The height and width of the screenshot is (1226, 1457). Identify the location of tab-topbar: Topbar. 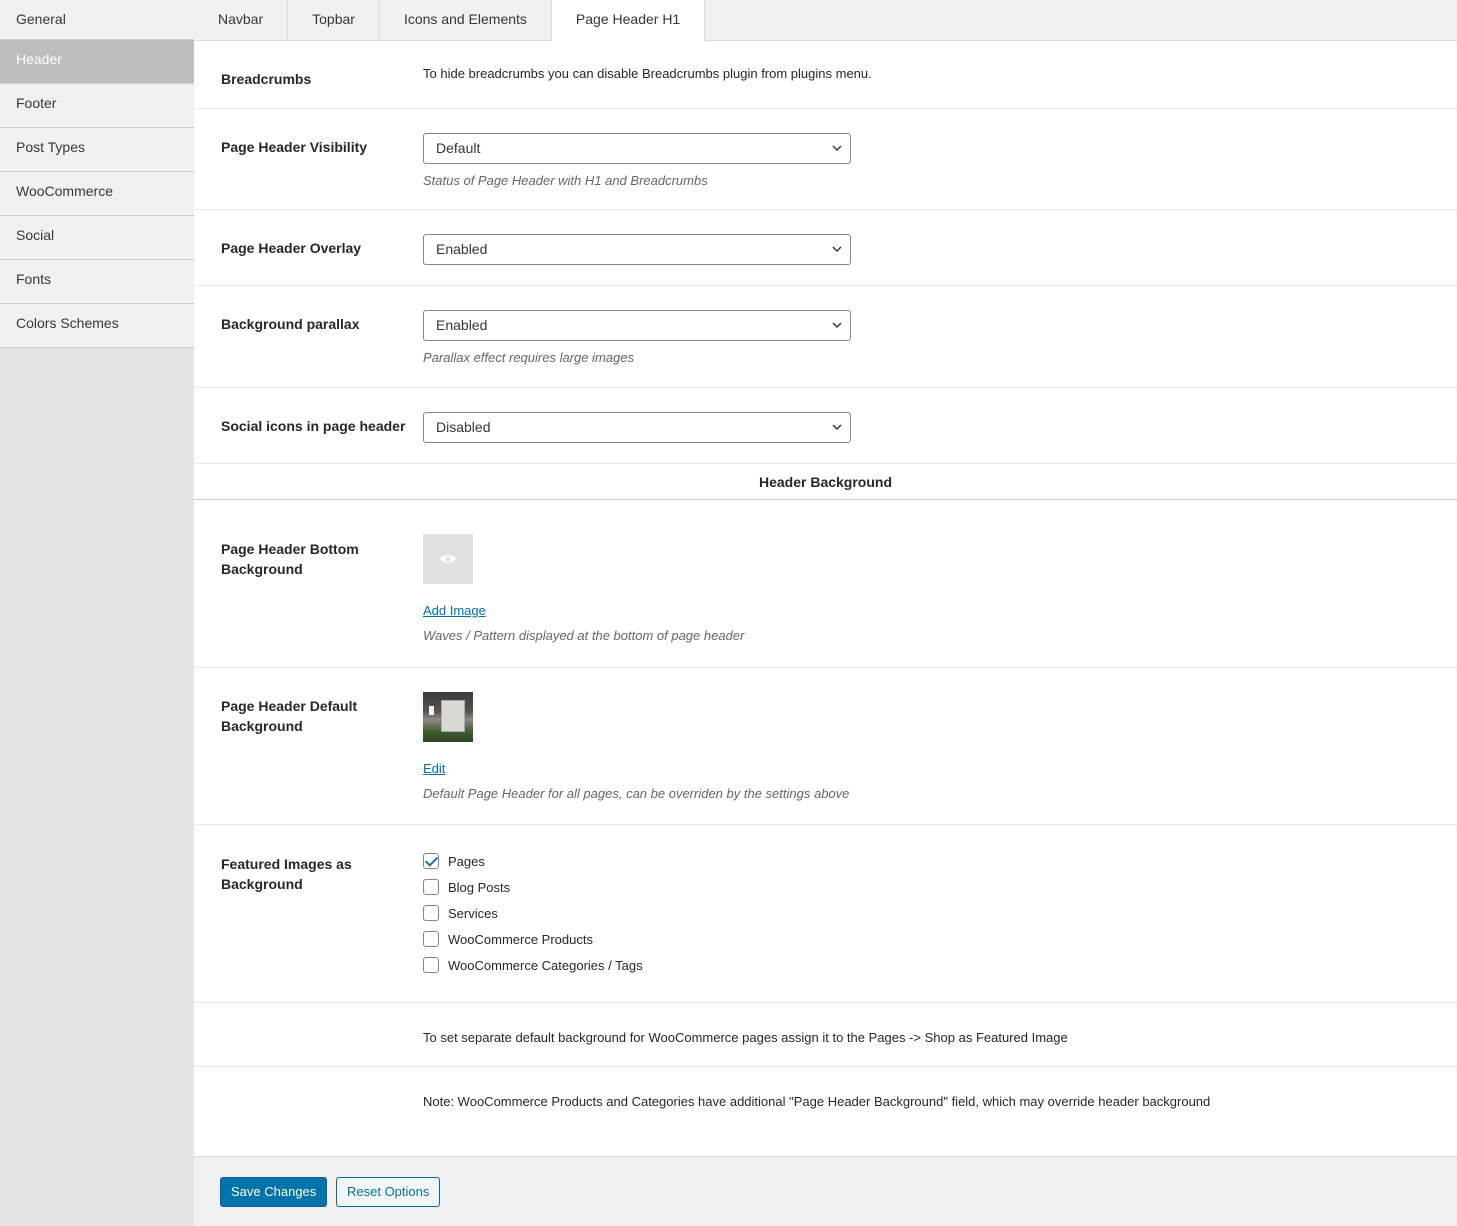
(334, 20).